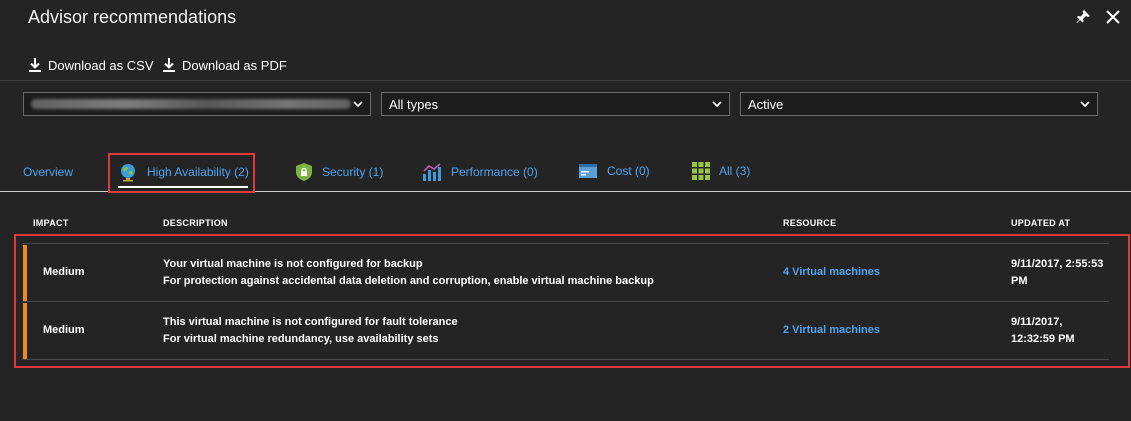 This screenshot has height=421, width=1131. What do you see at coordinates (1113, 17) in the screenshot?
I see `close-icon` at bounding box center [1113, 17].